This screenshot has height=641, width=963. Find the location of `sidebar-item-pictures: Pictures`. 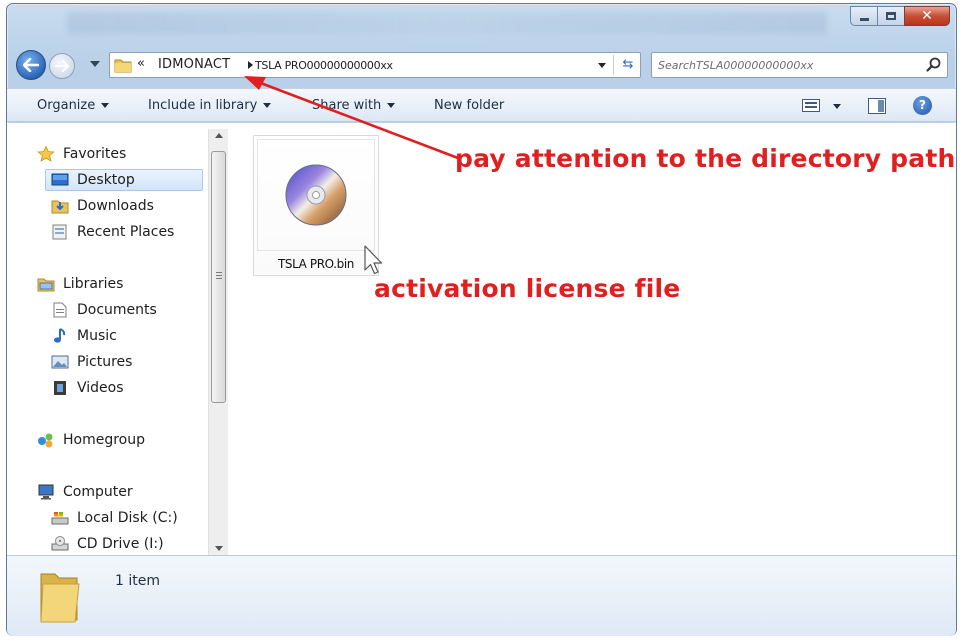

sidebar-item-pictures: Pictures is located at coordinates (91, 362).